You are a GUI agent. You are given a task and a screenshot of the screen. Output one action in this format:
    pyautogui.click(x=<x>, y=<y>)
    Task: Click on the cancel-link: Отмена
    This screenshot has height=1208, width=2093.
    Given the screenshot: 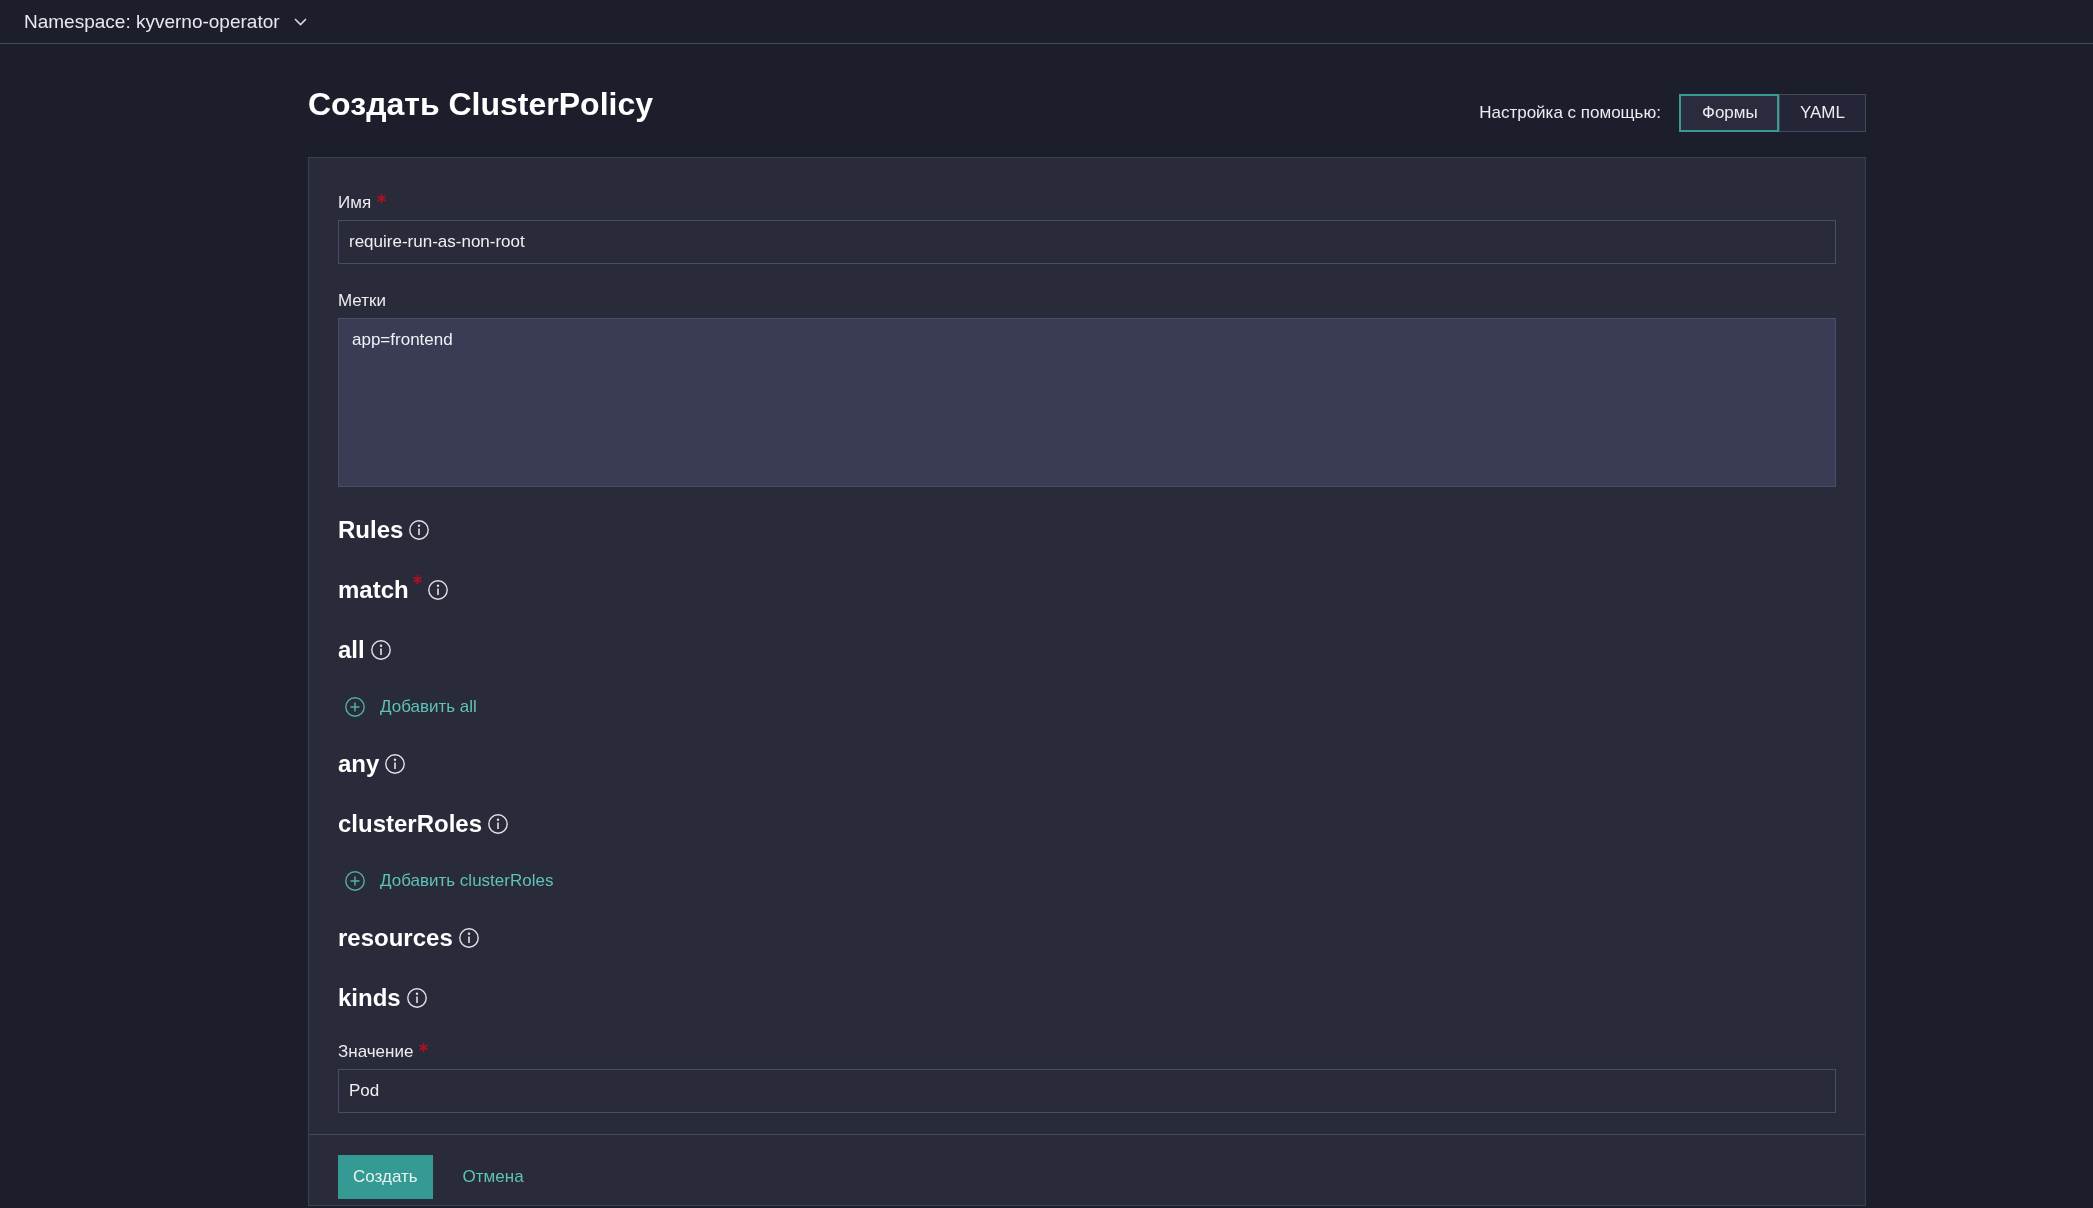 What is the action you would take?
    pyautogui.click(x=493, y=1177)
    